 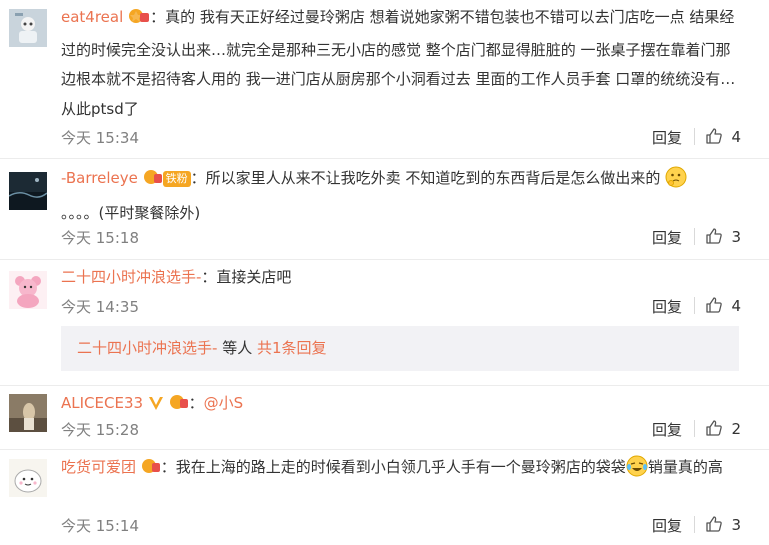 I want to click on like-count: 2, so click(x=736, y=429).